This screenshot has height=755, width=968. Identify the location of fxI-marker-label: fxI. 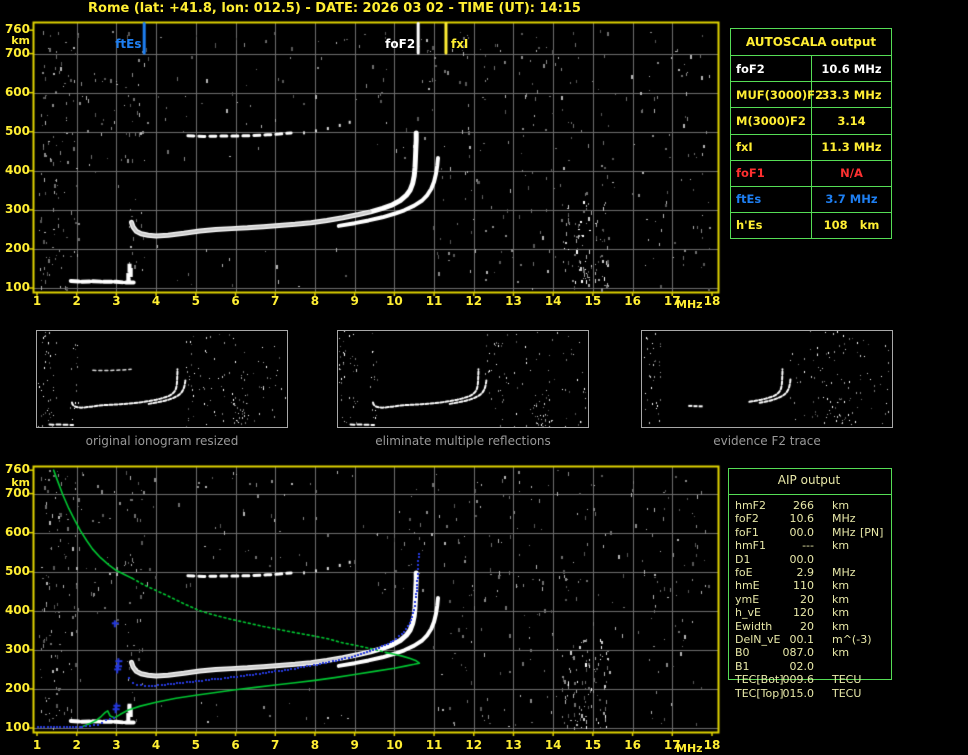
(459, 44).